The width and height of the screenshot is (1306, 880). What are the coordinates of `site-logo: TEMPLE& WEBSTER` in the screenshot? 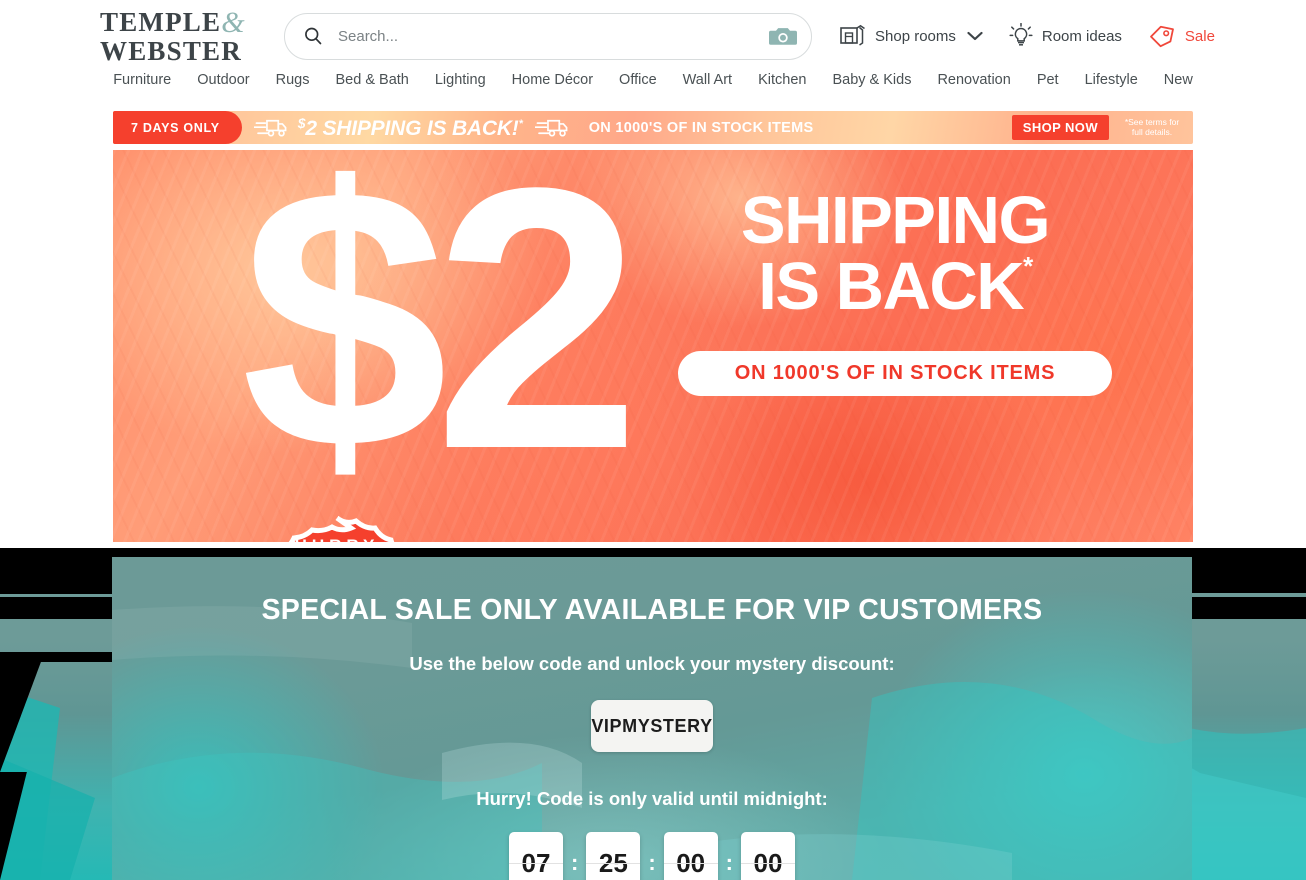 It's located at (180, 35).